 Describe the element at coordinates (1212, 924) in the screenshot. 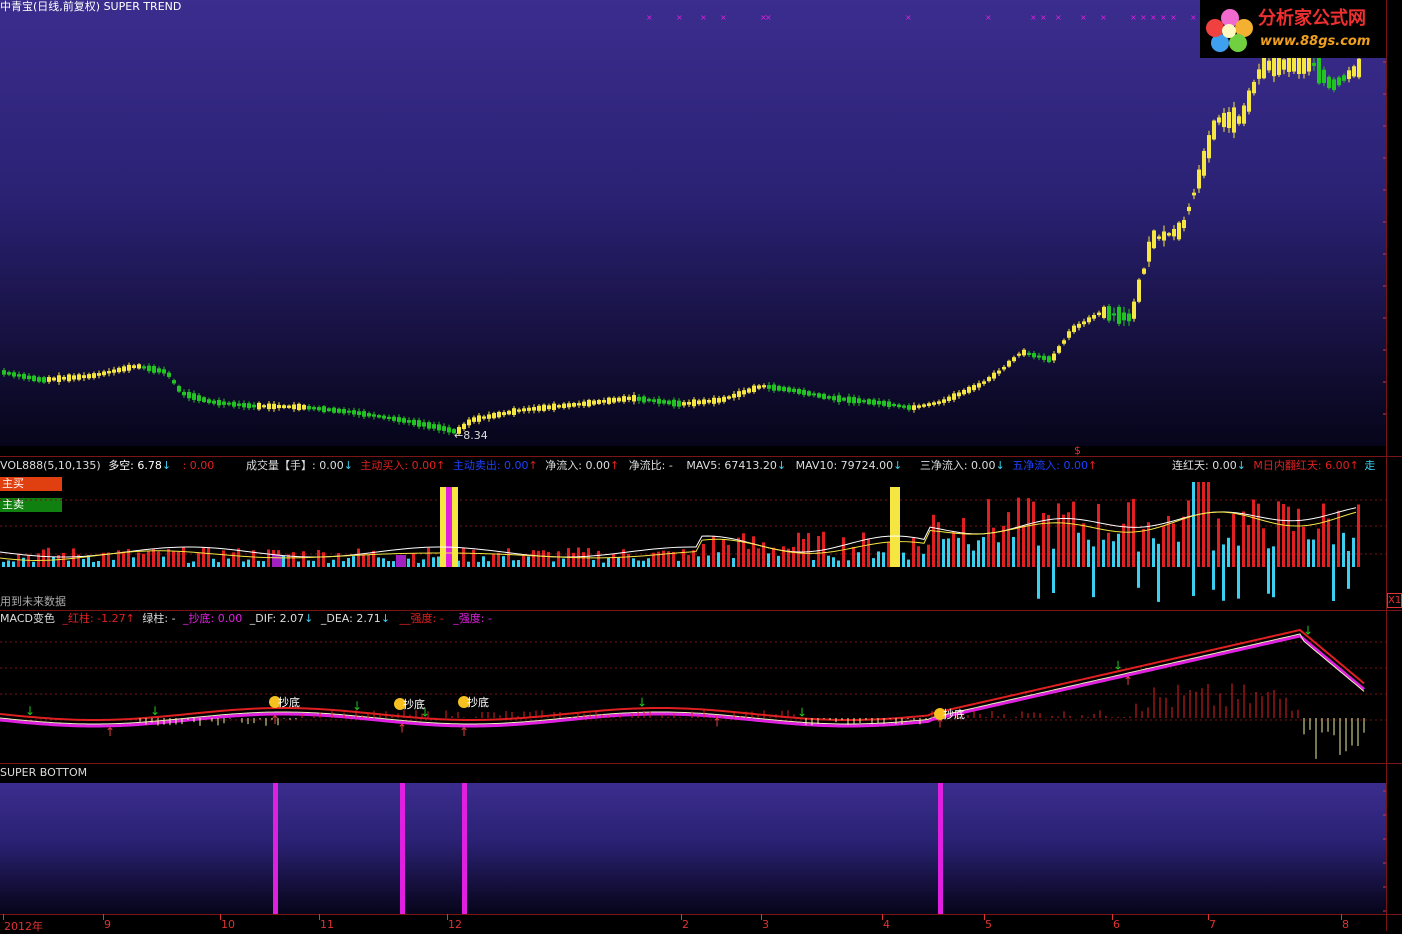

I see `date-label: 7` at that location.